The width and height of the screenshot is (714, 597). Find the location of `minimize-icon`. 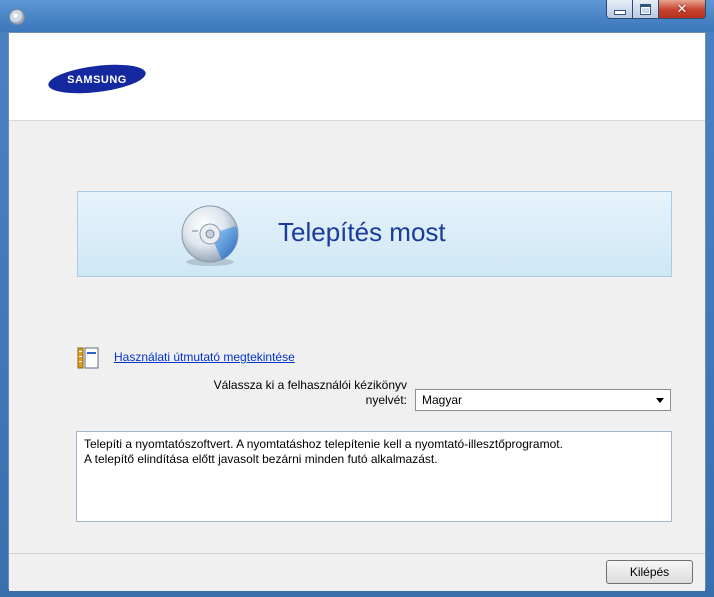

minimize-icon is located at coordinates (619, 12).